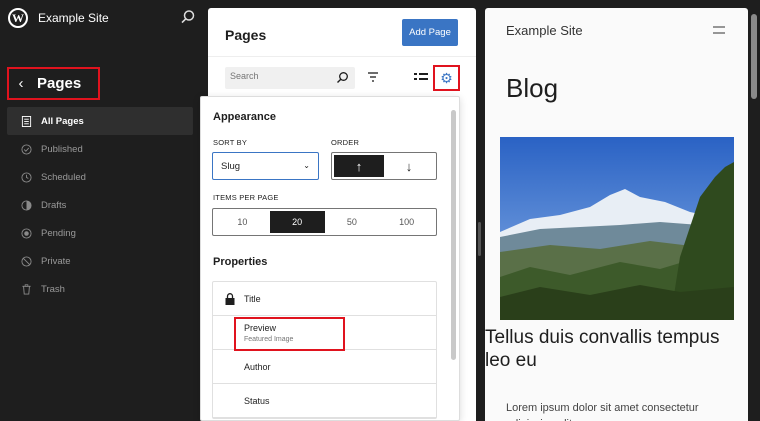  I want to click on wordpress-logo-icon: W, so click(18, 18).